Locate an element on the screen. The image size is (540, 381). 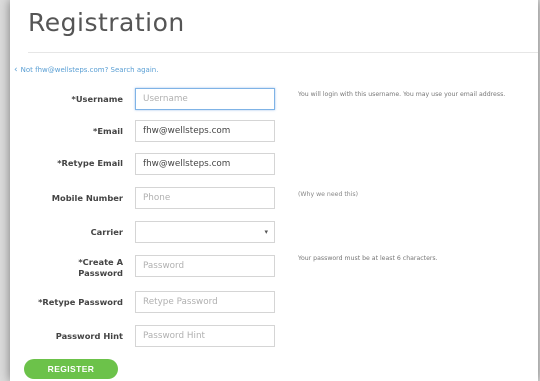
username-input is located at coordinates (205, 99).